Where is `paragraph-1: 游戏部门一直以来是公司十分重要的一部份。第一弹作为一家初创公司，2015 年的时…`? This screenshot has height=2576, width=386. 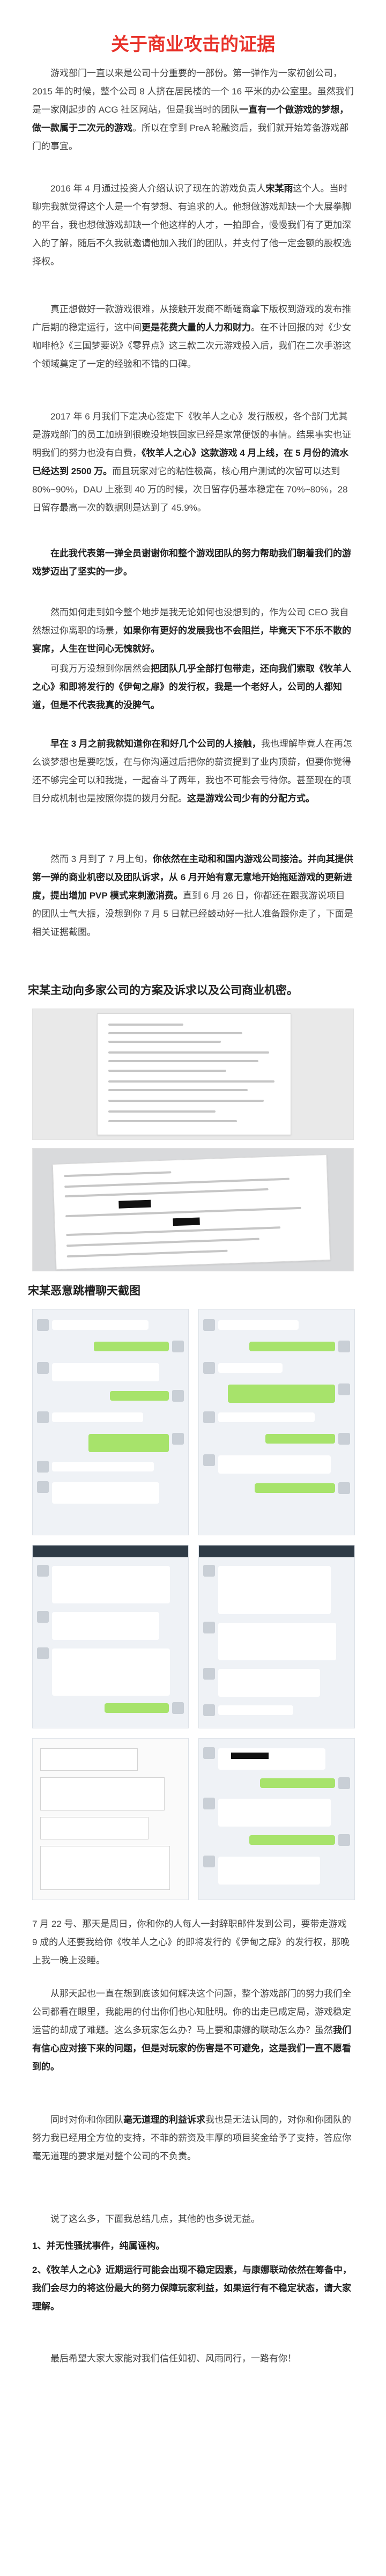
paragraph-1: 游戏部门一直以来是公司十分重要的一部份。第一弹作为一家初创公司，2015 年的时… is located at coordinates (193, 110).